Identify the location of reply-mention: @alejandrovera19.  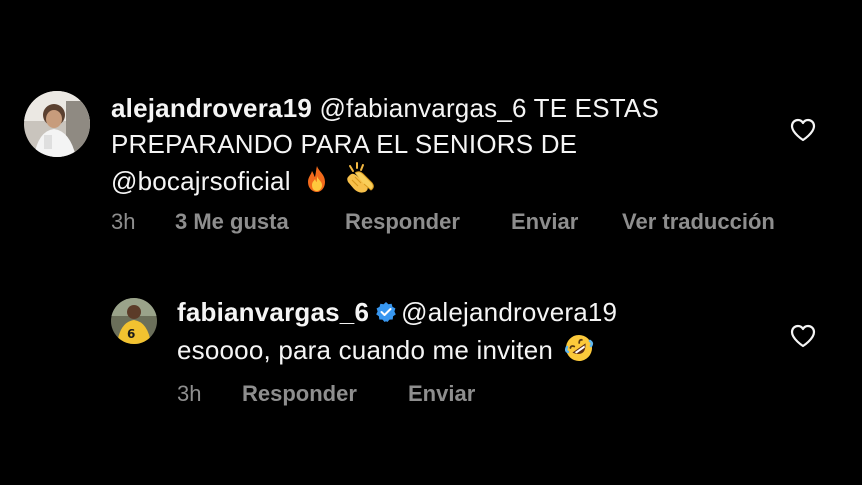
(509, 312).